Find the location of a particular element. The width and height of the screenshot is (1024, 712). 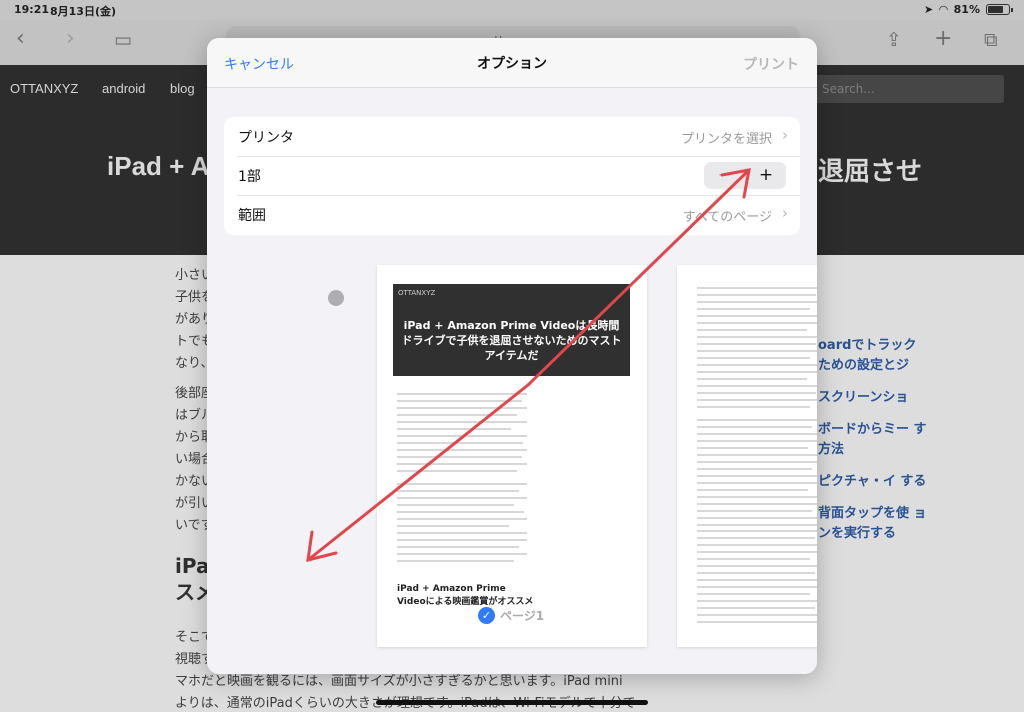

home-indicator is located at coordinates (512, 702).